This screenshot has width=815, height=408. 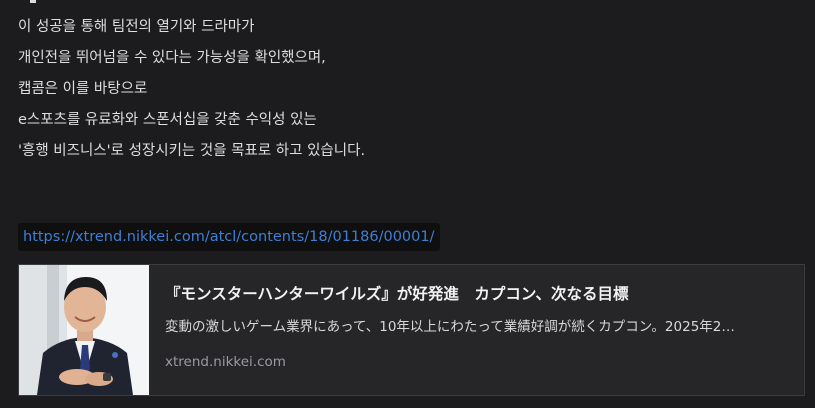 I want to click on post-line: '흥행 비즈니스'로 성장시키는 것을 목표로 하고 있습니다., so click(x=192, y=151).